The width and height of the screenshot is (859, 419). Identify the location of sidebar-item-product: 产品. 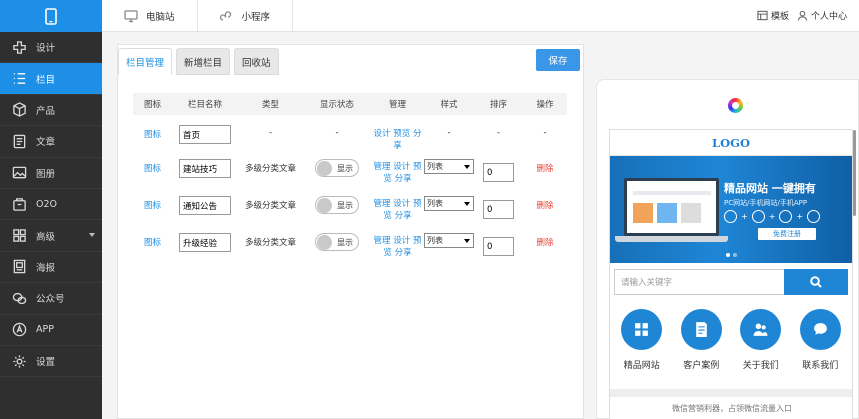
(51, 111).